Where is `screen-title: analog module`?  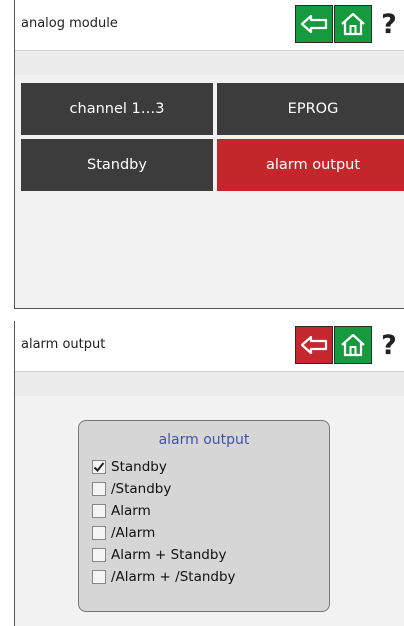
screen-title: analog module is located at coordinates (69, 23).